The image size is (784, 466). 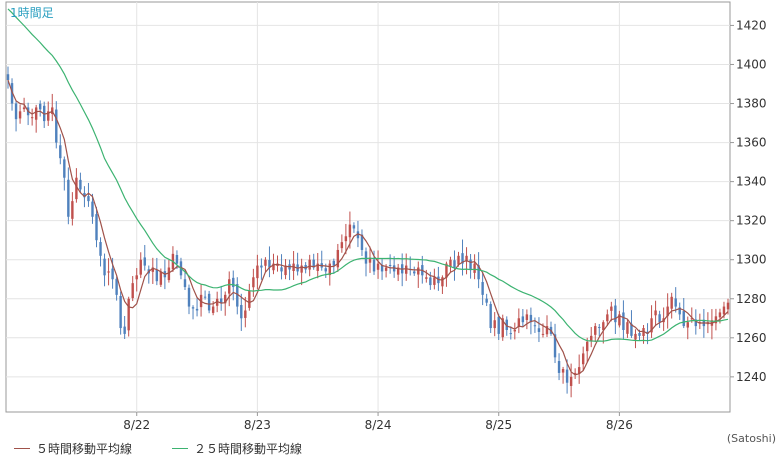 What do you see at coordinates (751, 182) in the screenshot?
I see `y-tick-label: 1340` at bounding box center [751, 182].